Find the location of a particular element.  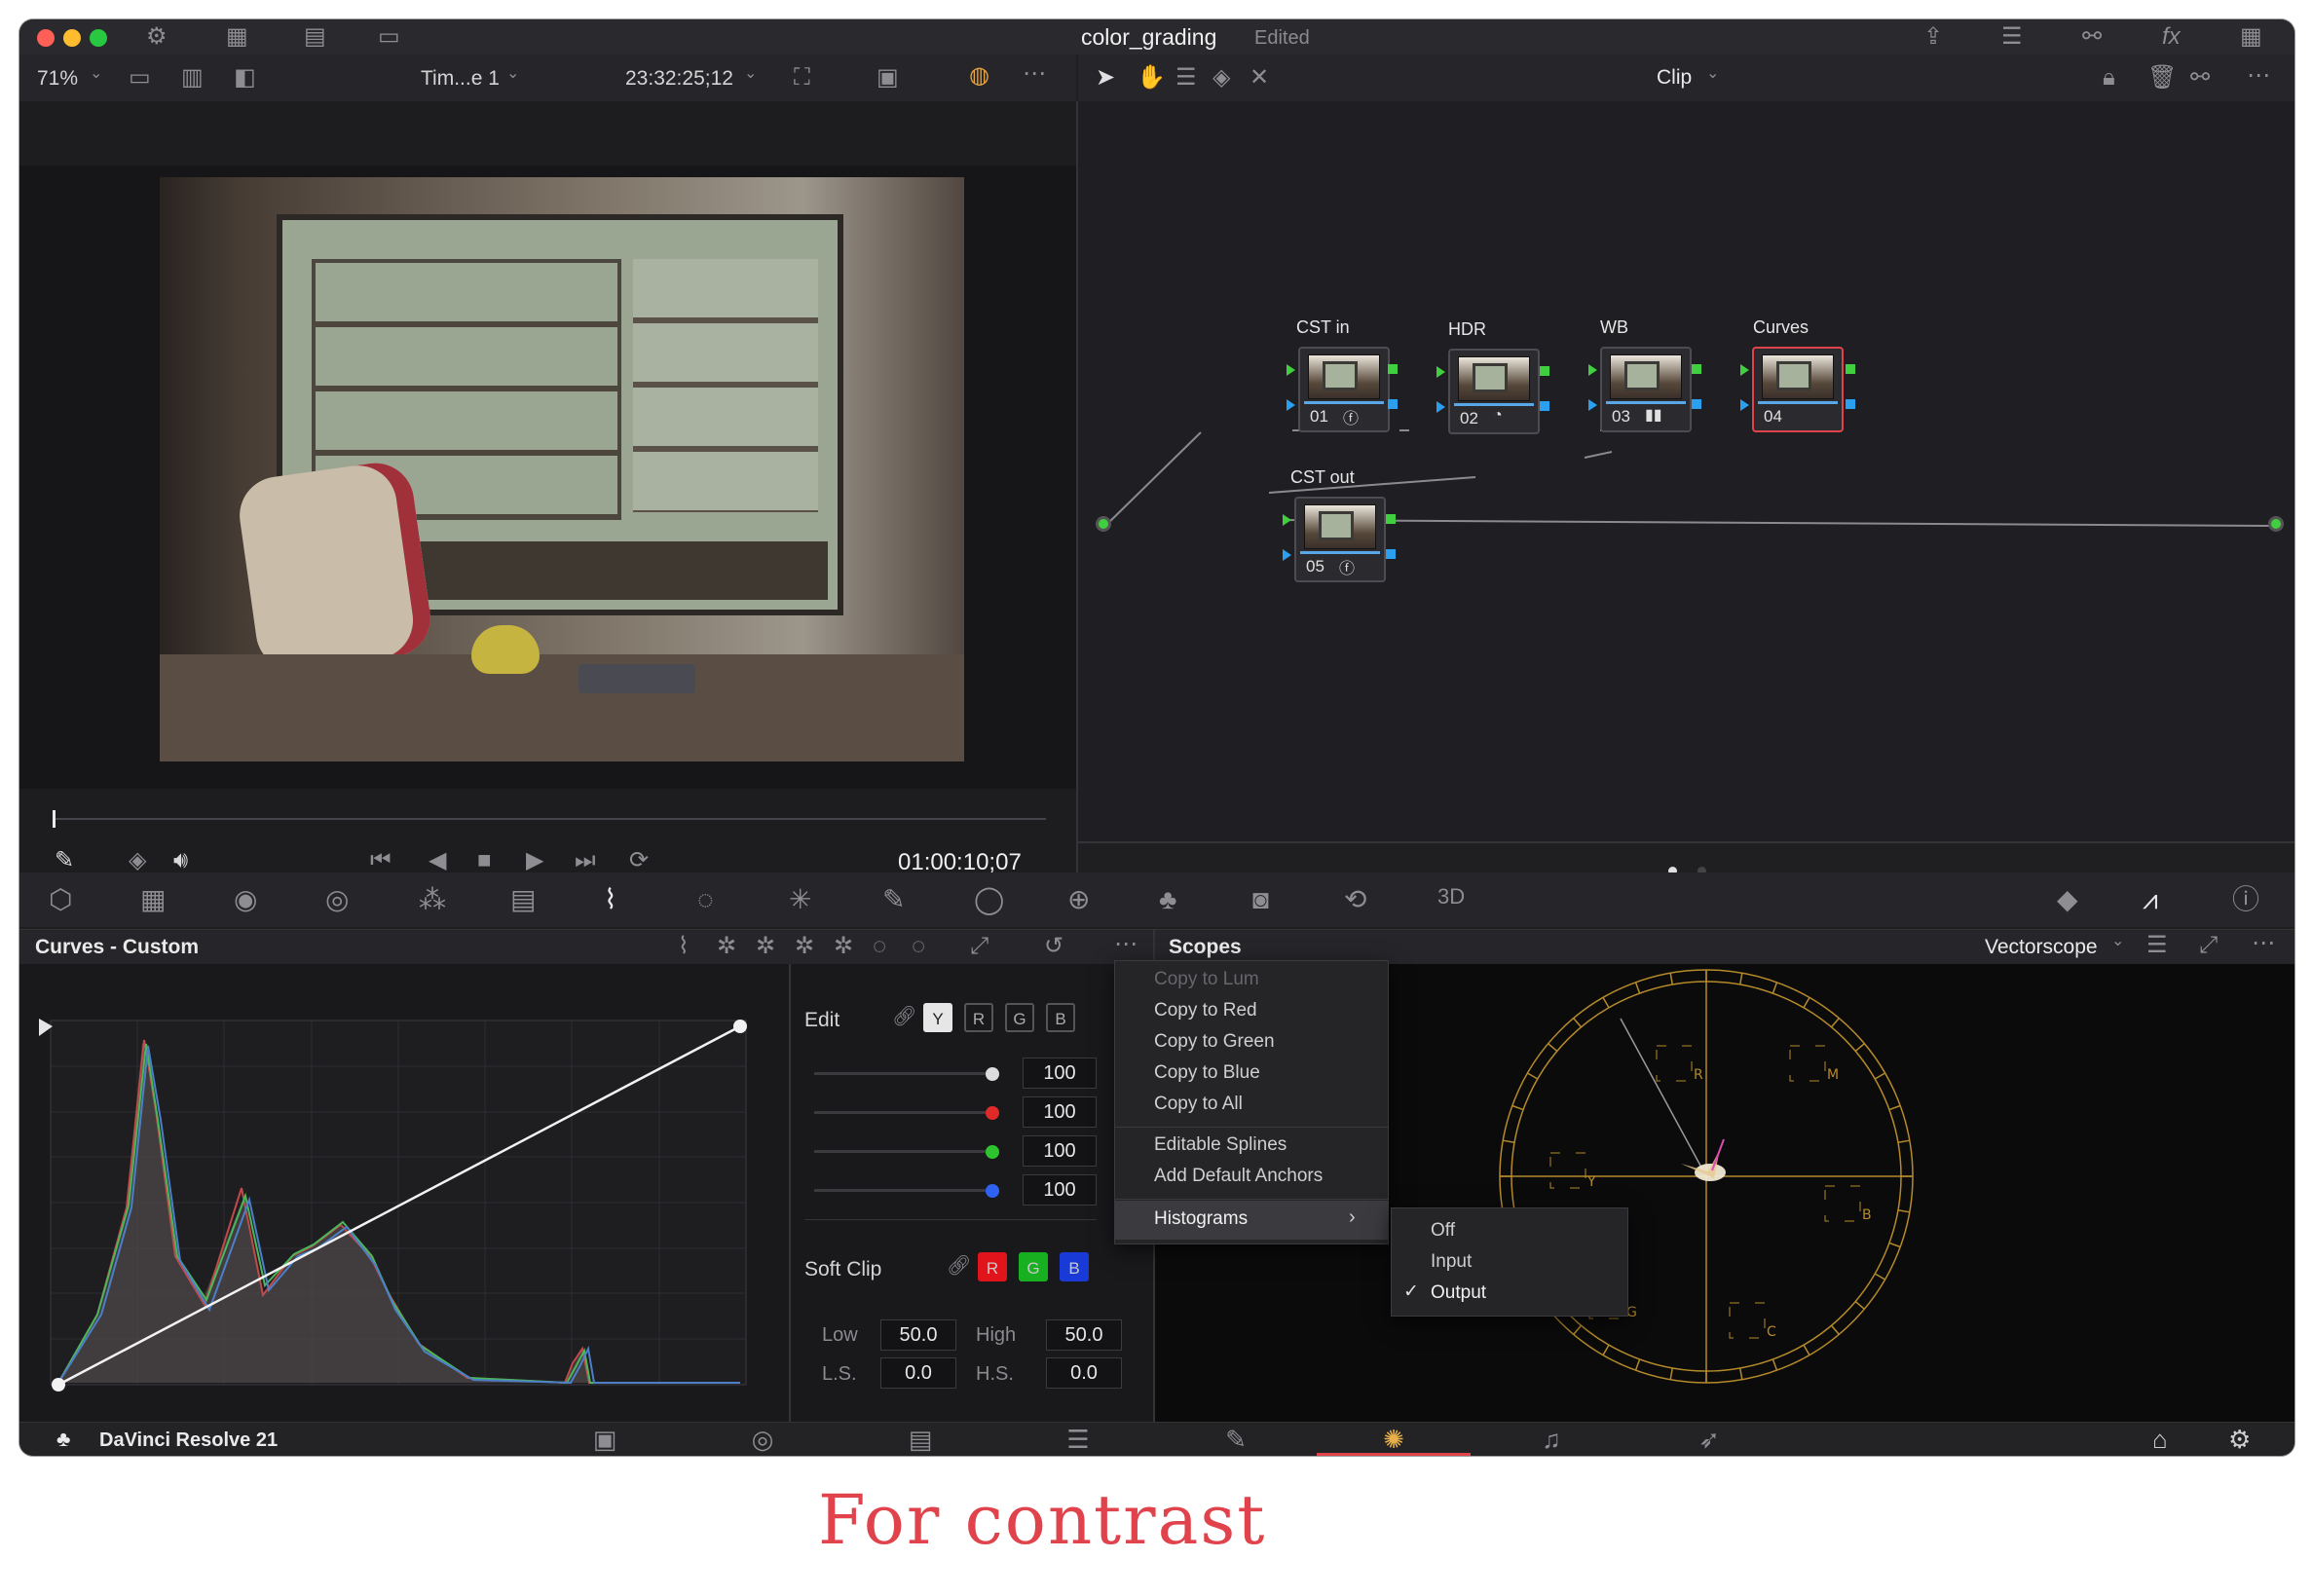

step-back-icon: ◀ is located at coordinates (437, 861).